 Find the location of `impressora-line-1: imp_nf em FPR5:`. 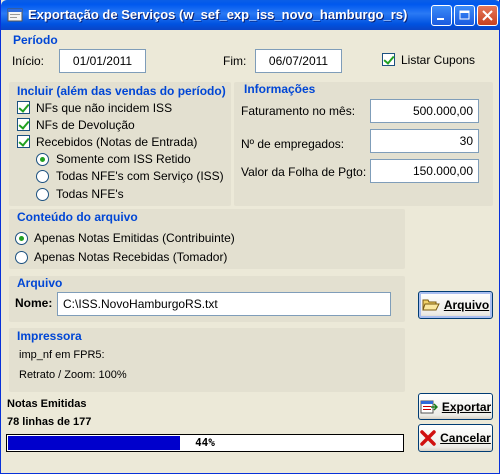

impressora-line-1: imp_nf em FPR5: is located at coordinates (62, 355).